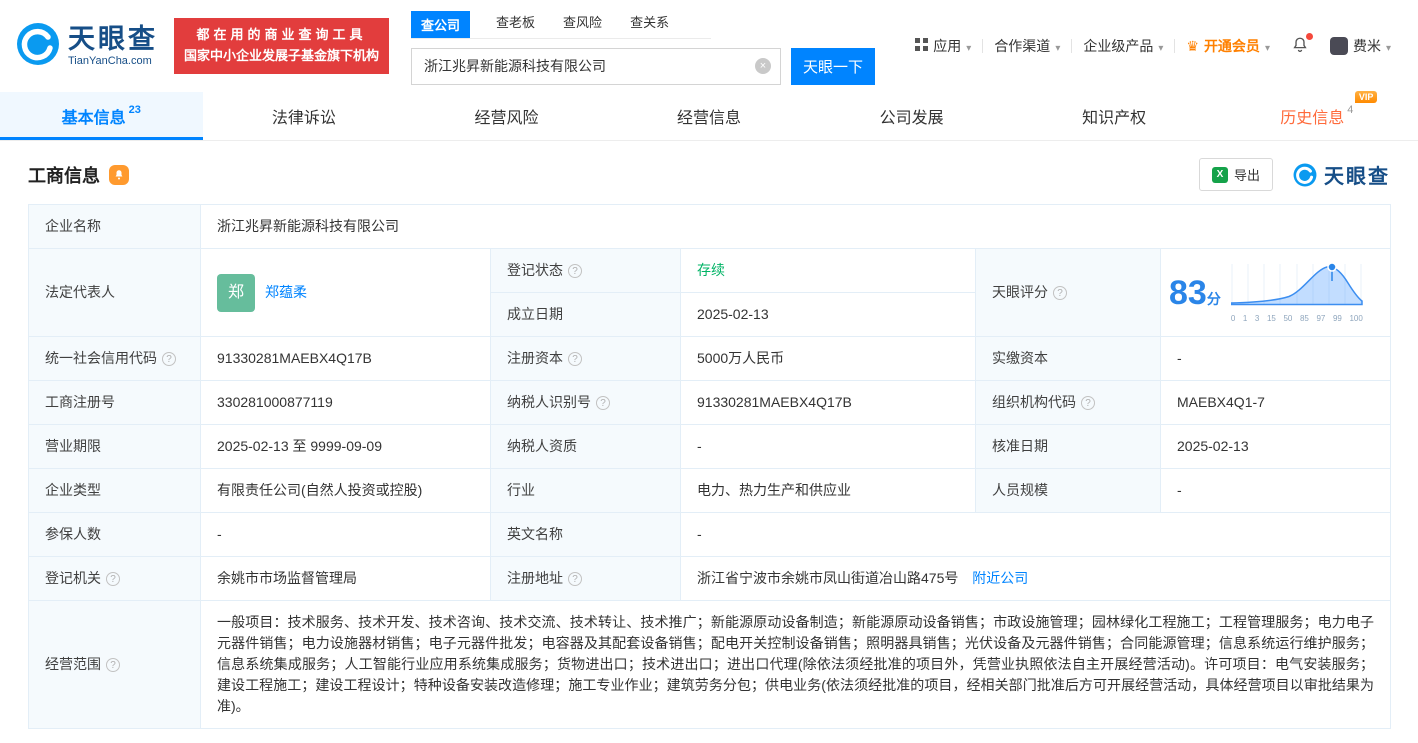 The image size is (1418, 743). What do you see at coordinates (763, 66) in the screenshot?
I see `clear-search-icon` at bounding box center [763, 66].